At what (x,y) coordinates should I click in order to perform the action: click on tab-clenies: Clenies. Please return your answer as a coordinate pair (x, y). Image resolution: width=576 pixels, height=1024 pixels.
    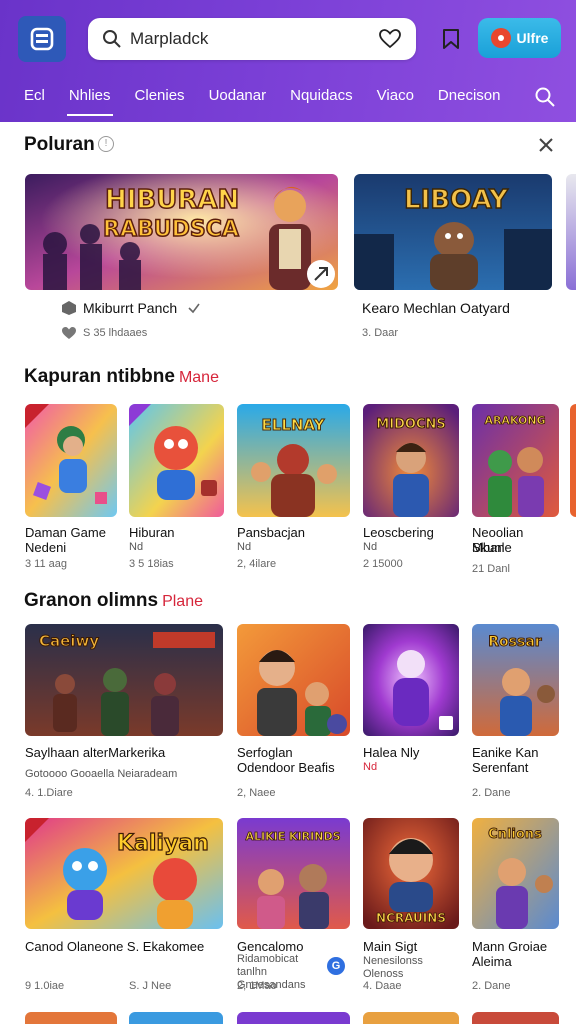
    Looking at the image, I should click on (160, 97).